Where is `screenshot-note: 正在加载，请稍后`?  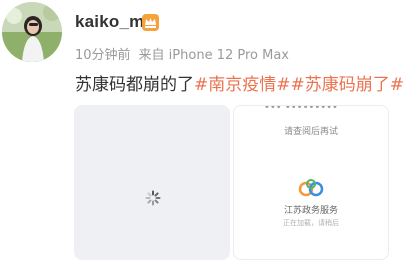 screenshot-note: 正在加载，请稍后 is located at coordinates (311, 223).